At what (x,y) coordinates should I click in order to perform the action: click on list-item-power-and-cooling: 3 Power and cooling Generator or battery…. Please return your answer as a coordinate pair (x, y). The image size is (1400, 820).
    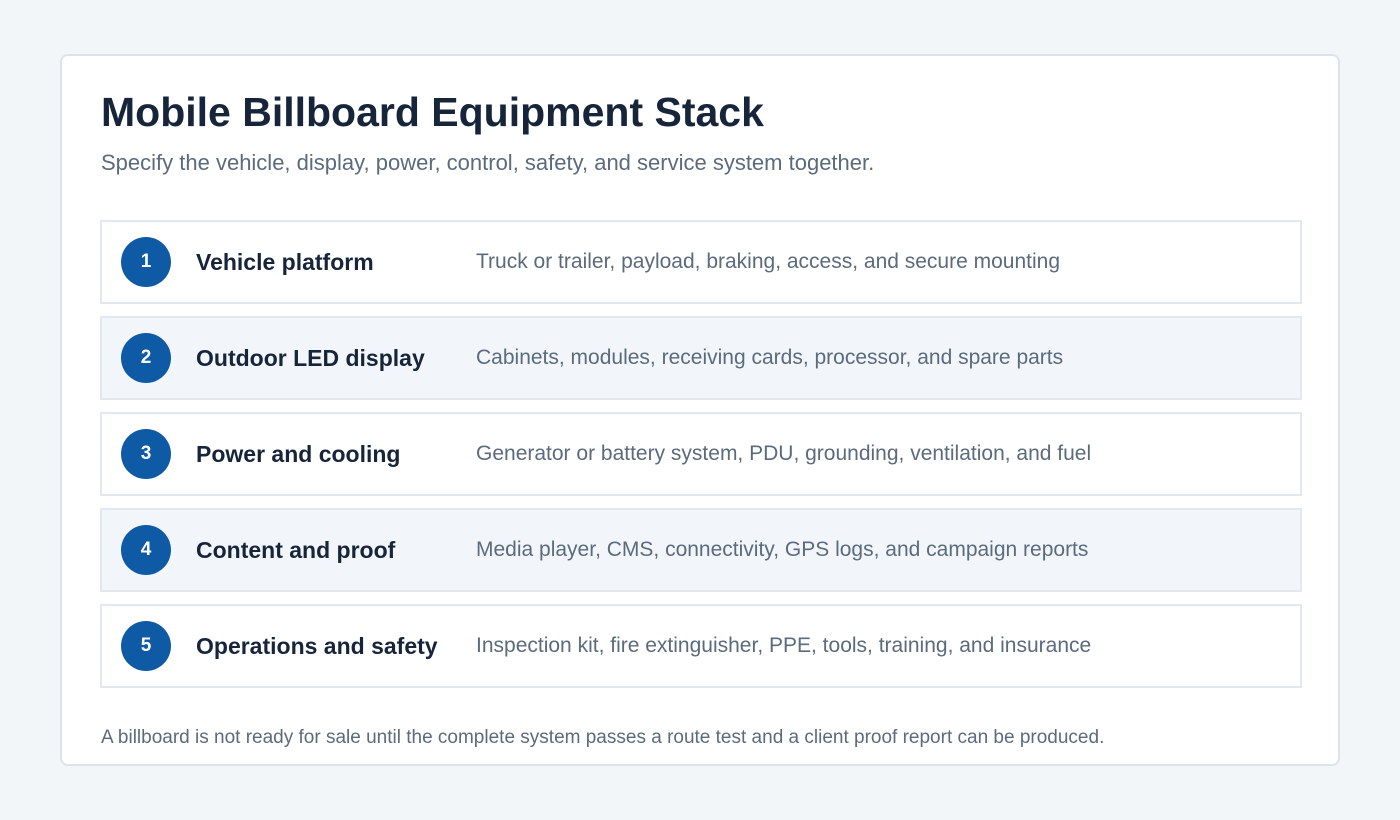
    Looking at the image, I should click on (701, 454).